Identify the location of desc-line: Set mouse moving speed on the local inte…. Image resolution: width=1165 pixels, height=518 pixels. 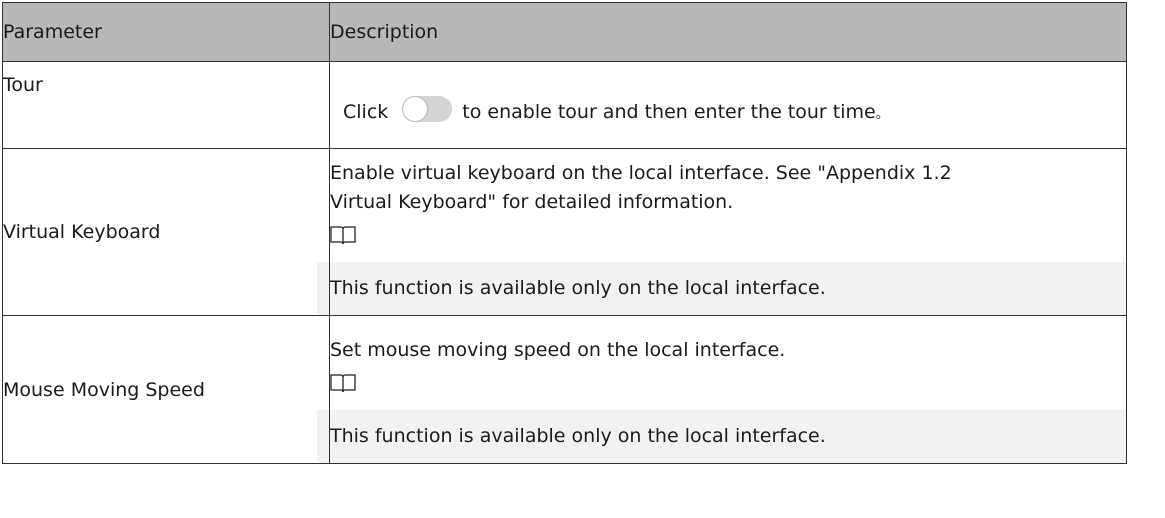
(558, 350).